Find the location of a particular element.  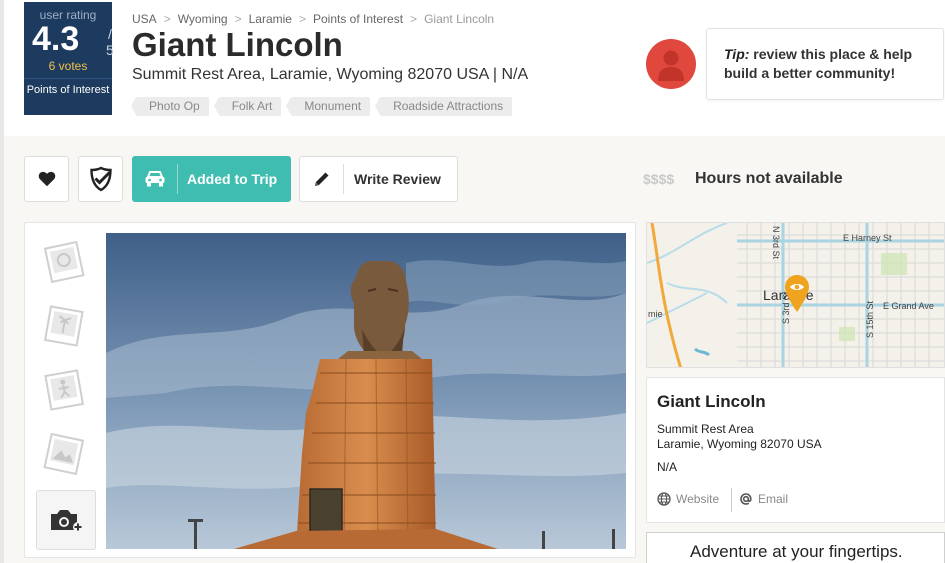

map-pin-icon is located at coordinates (797, 293).